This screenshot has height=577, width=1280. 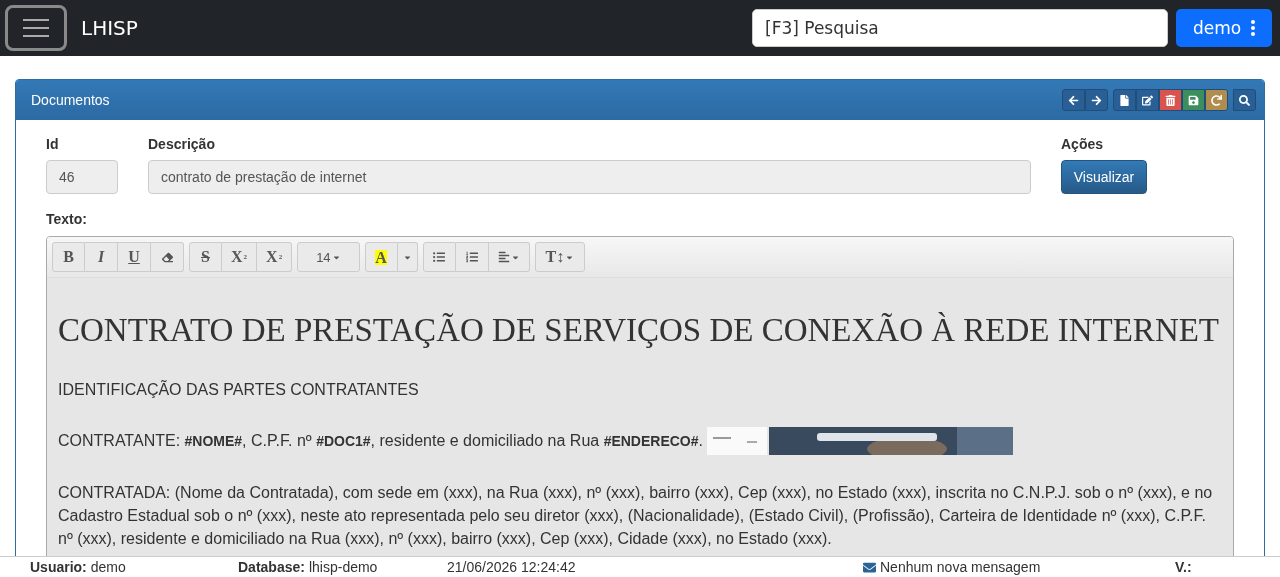 What do you see at coordinates (238, 389) in the screenshot?
I see `document-paragraph: IDENTIFICAÇÃO DAS PARTES CONTRATANTES` at bounding box center [238, 389].